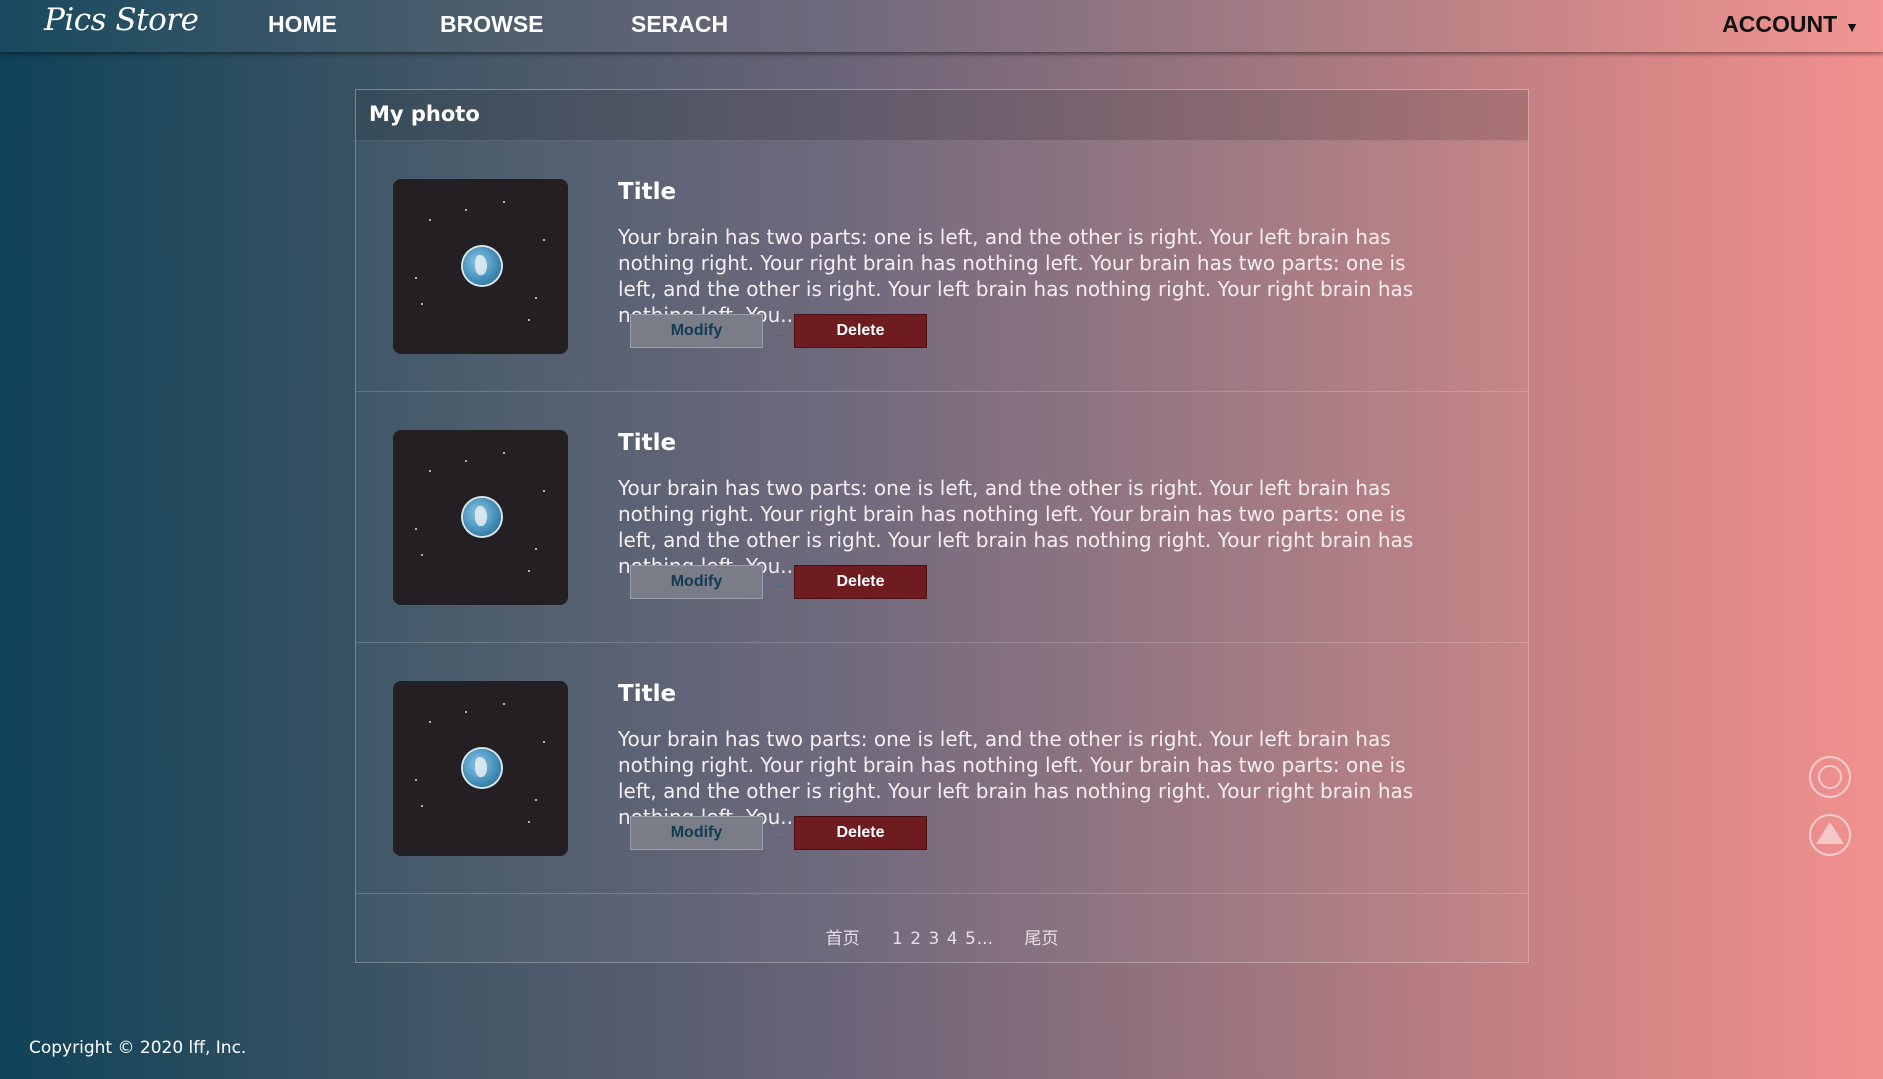 The height and width of the screenshot is (1079, 1883). Describe the element at coordinates (897, 939) in the screenshot. I see `pagination-page-1: 1` at that location.